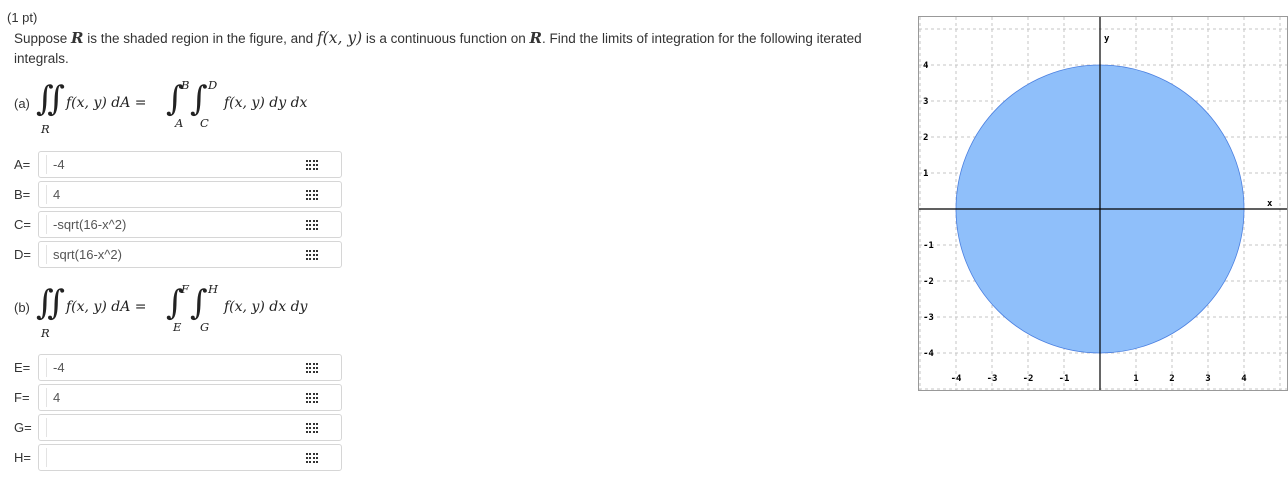  Describe the element at coordinates (926, 66) in the screenshot. I see `y-tick-label: 4` at that location.